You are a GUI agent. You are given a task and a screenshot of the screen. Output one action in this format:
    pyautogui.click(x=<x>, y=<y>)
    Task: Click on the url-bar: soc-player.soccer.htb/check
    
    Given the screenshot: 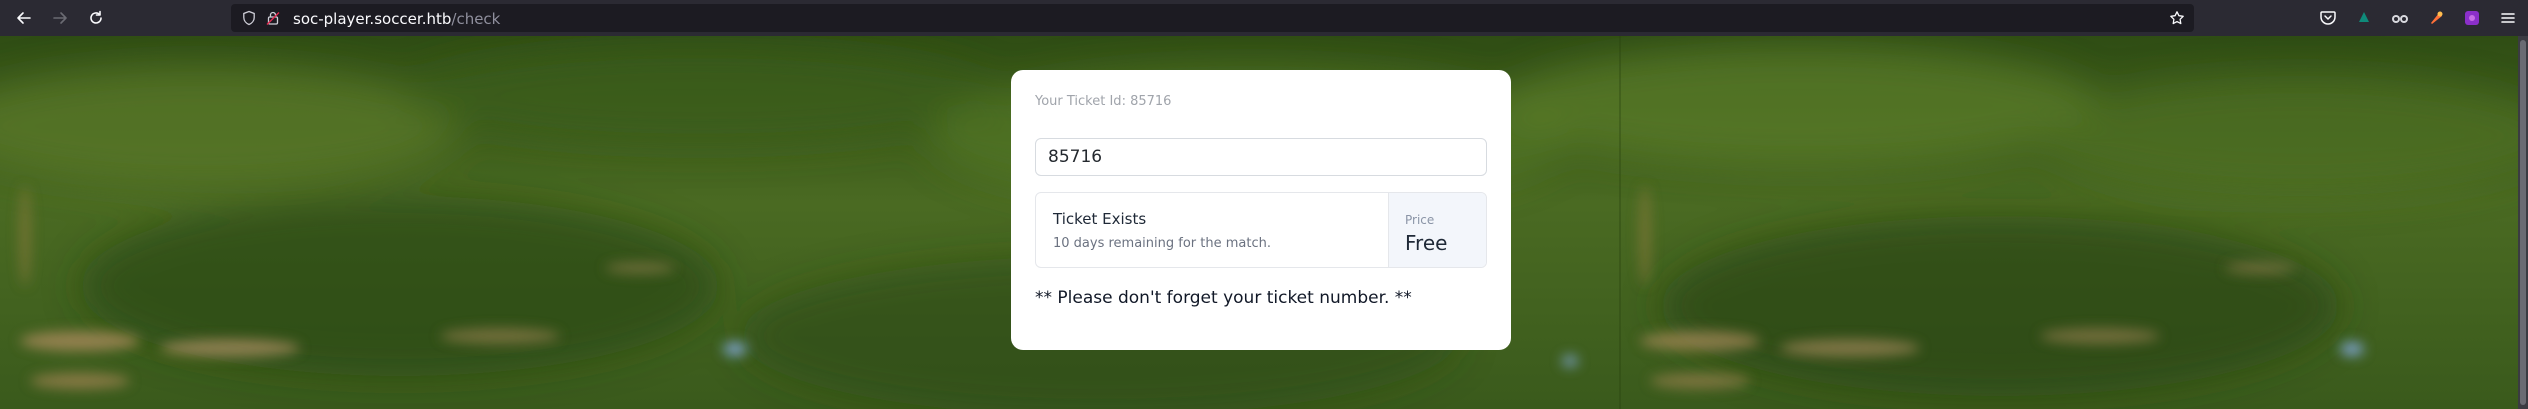 What is the action you would take?
    pyautogui.click(x=1212, y=18)
    